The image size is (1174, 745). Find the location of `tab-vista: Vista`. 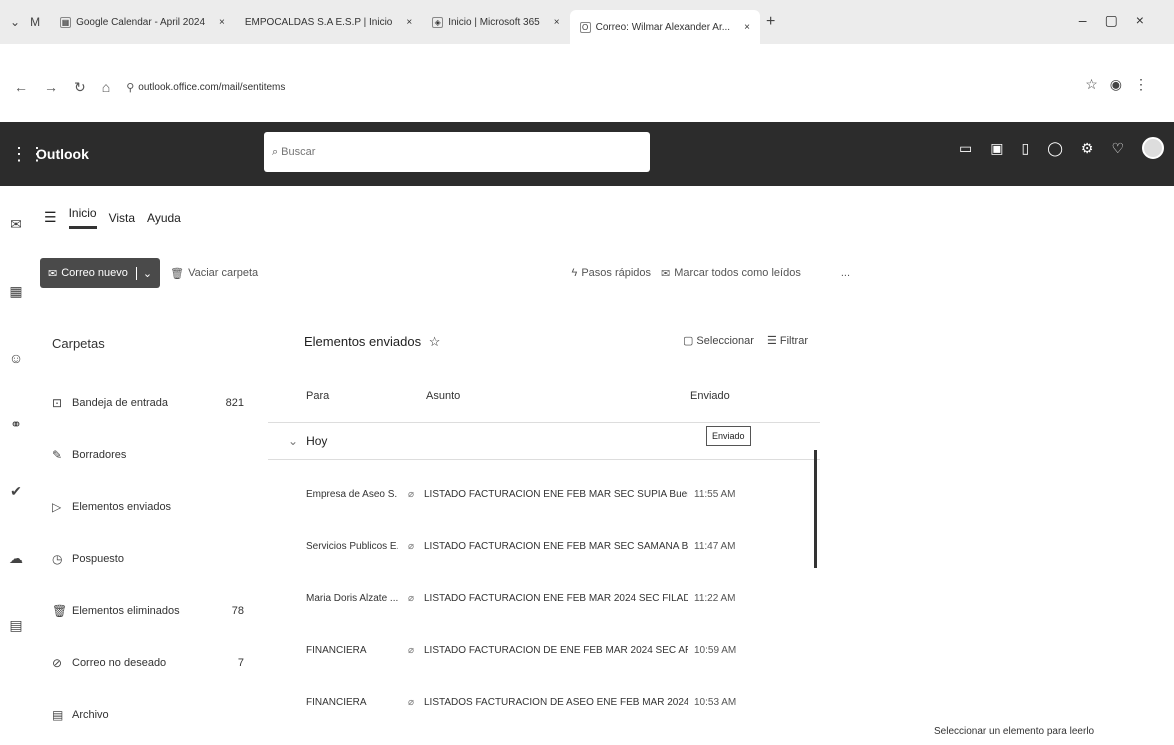

tab-vista: Vista is located at coordinates (122, 218).